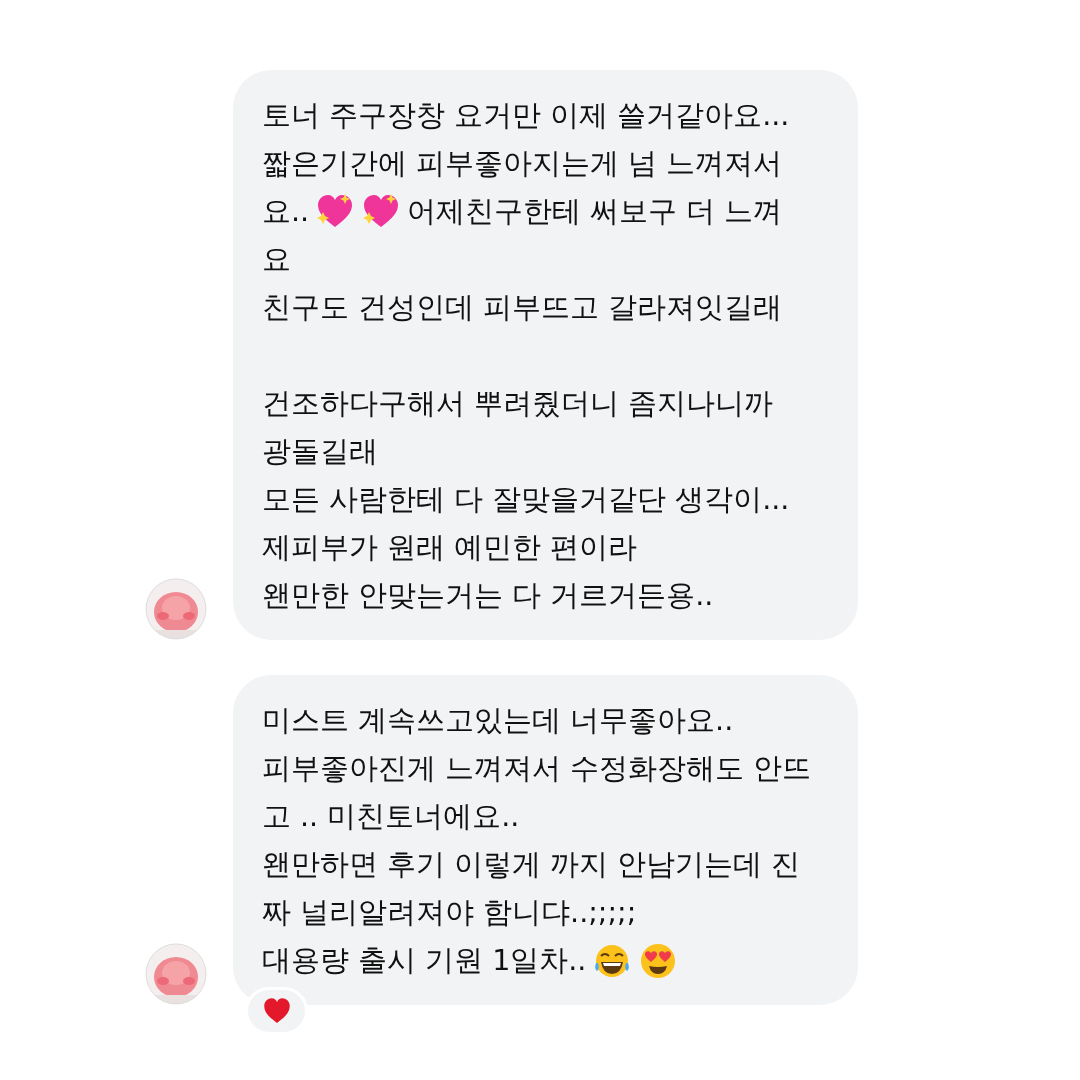 This screenshot has width=1080, height=1080. I want to click on message-text: 요.., so click(286, 212).